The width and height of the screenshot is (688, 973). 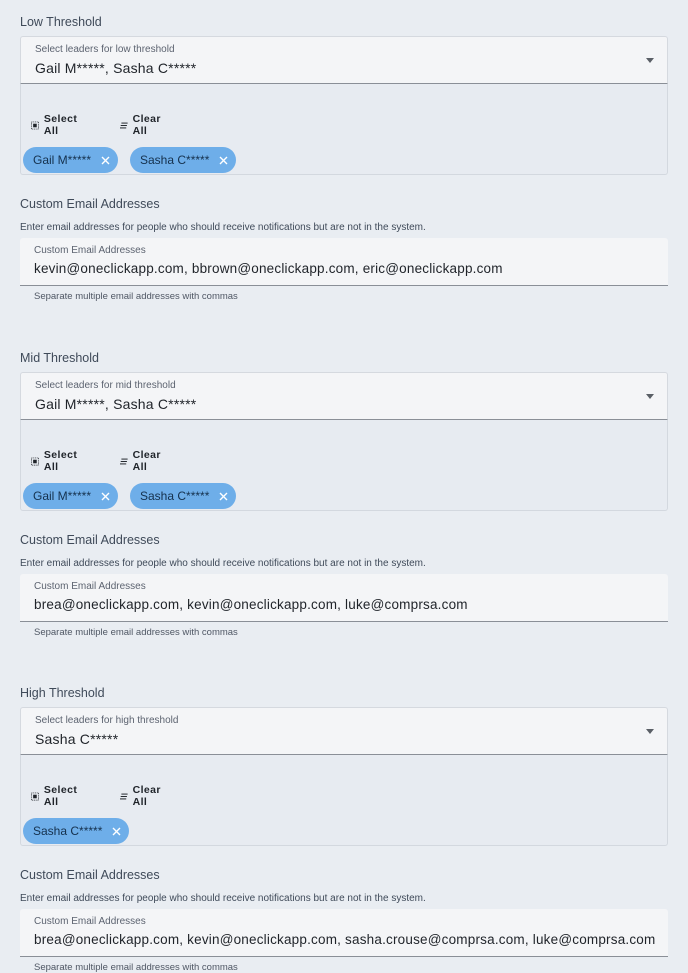 What do you see at coordinates (105, 385) in the screenshot?
I see `select-label: Select leaders for mid threshold` at bounding box center [105, 385].